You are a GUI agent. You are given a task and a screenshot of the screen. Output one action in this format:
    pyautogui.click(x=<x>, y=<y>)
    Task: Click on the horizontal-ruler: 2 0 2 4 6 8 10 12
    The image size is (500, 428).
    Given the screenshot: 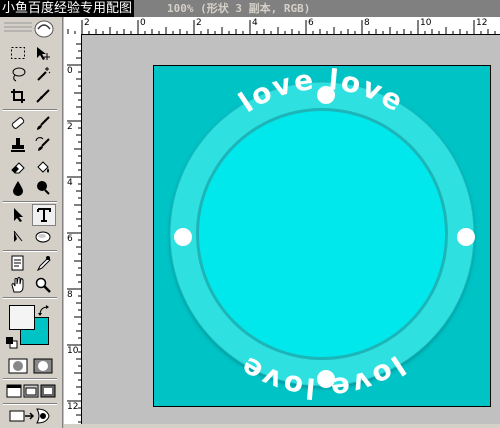 What is the action you would take?
    pyautogui.click(x=282, y=26)
    